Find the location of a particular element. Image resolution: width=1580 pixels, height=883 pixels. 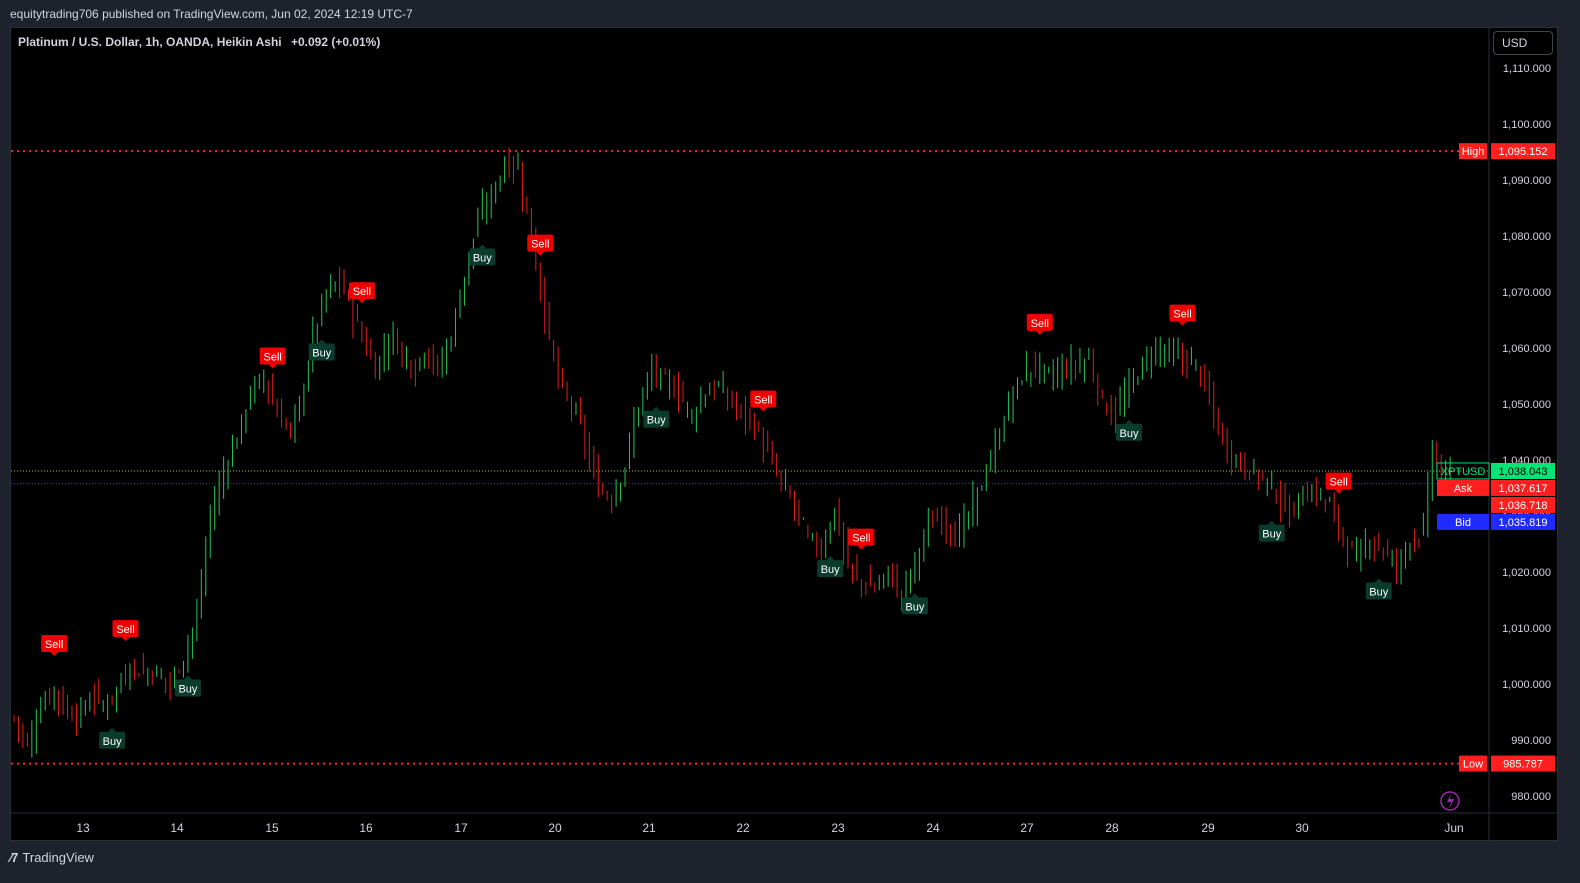

x-tick-label: 24 is located at coordinates (933, 828).